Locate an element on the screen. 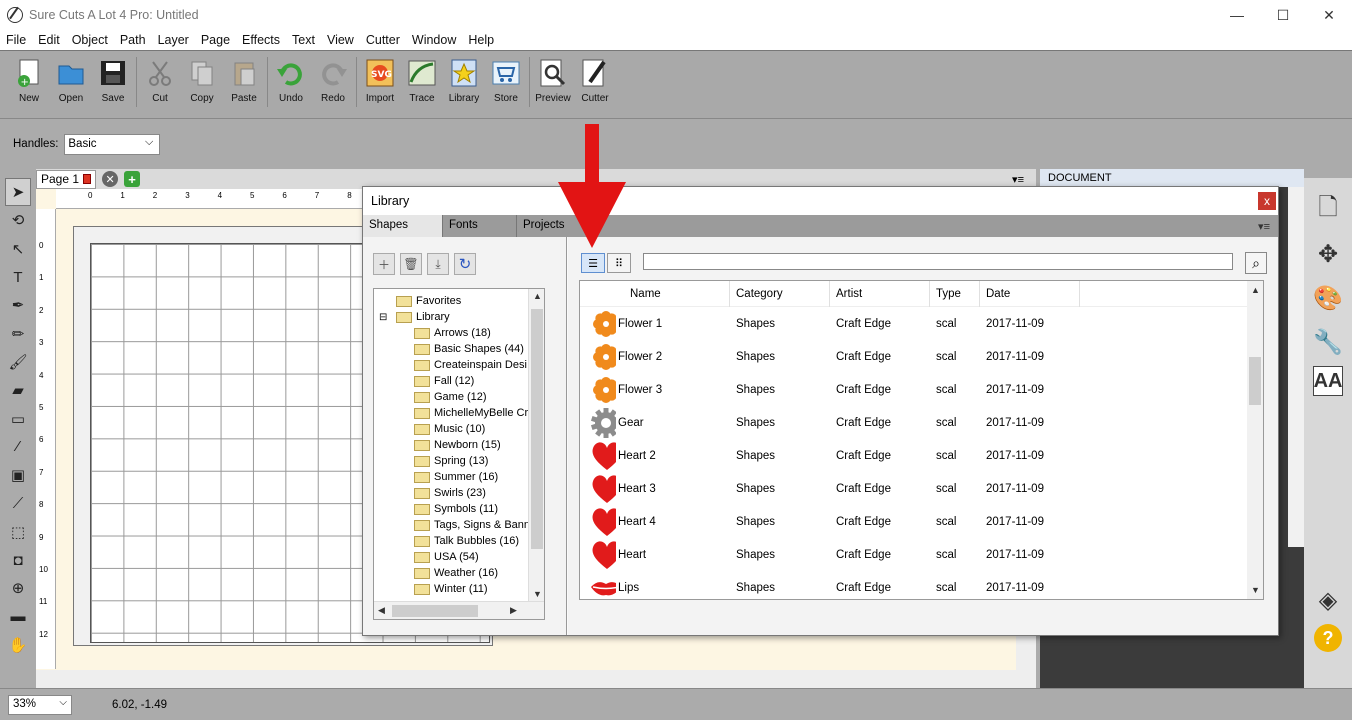 The image size is (1352, 720). table-vertical-scrollbar: ▲ ▼ is located at coordinates (1255, 440).